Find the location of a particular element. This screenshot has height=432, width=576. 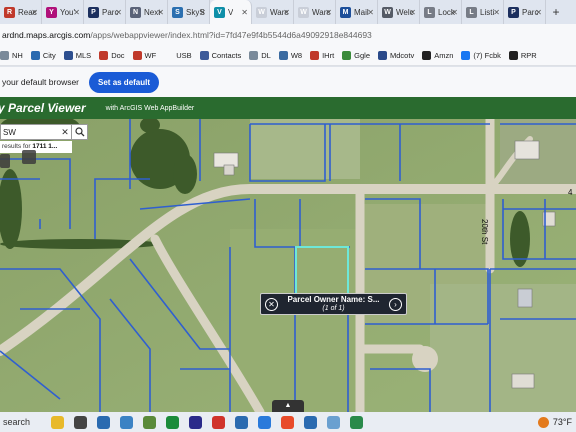

close-popup-icon: ✕ is located at coordinates (271, 304).